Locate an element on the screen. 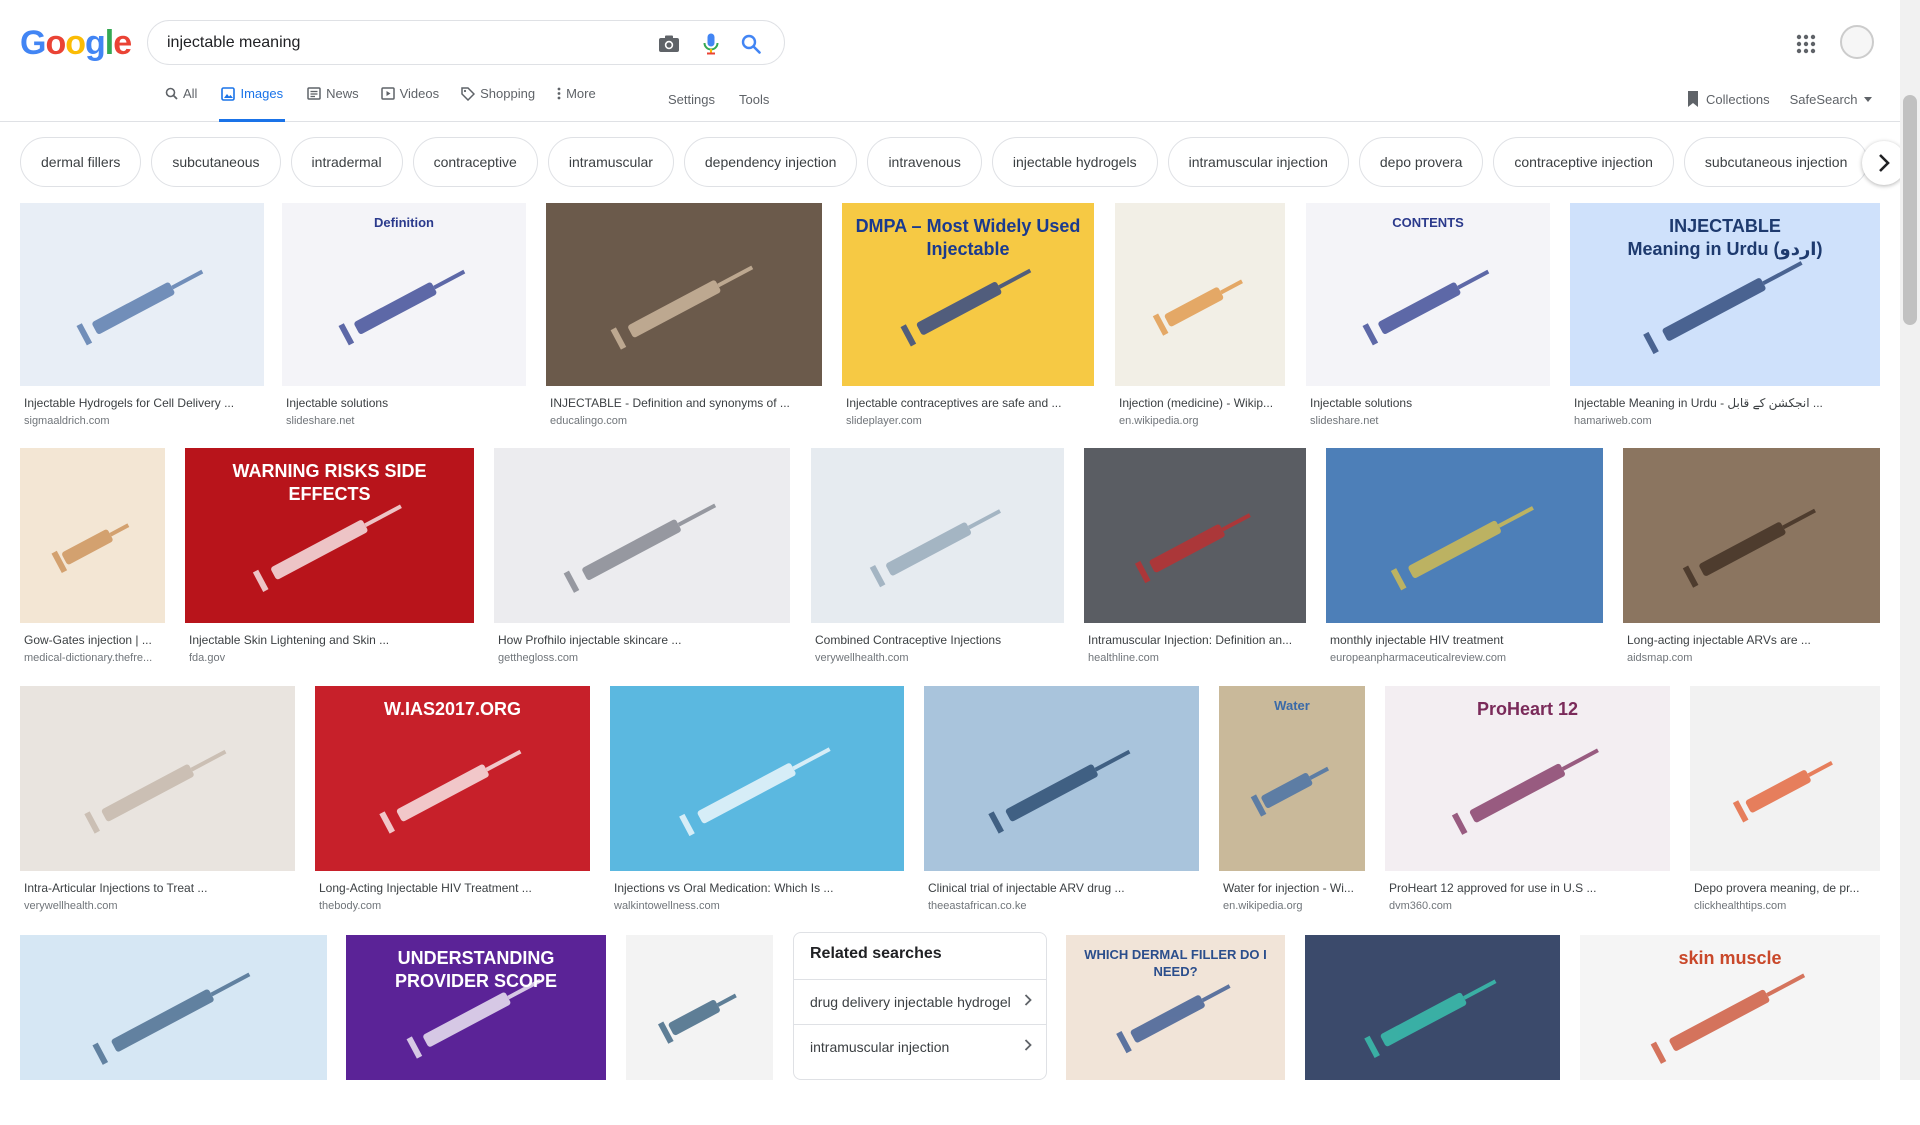 The image size is (1920, 1125). image-result: WHICH DERMAL FILLER DO I NEED? is located at coordinates (1175, 1030).